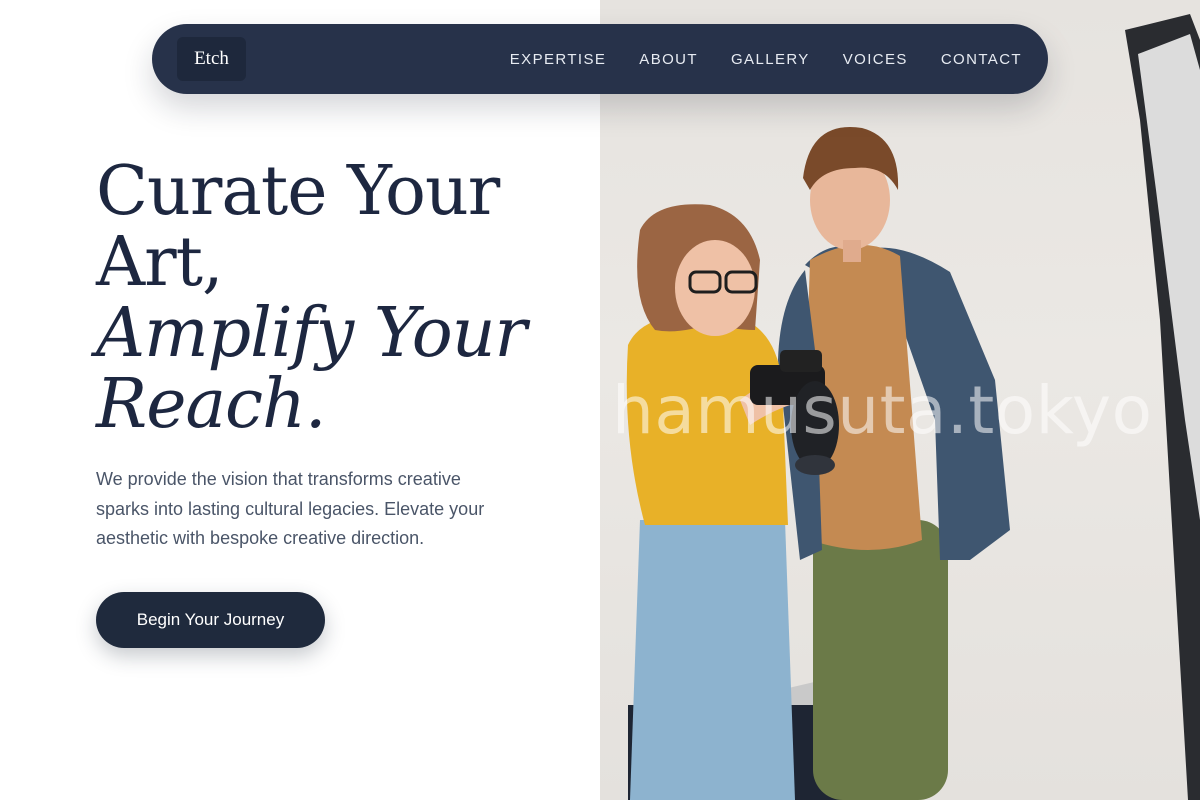 The width and height of the screenshot is (1200, 800). Describe the element at coordinates (558, 59) in the screenshot. I see `nav-link-expertise: EXPERTISE` at that location.